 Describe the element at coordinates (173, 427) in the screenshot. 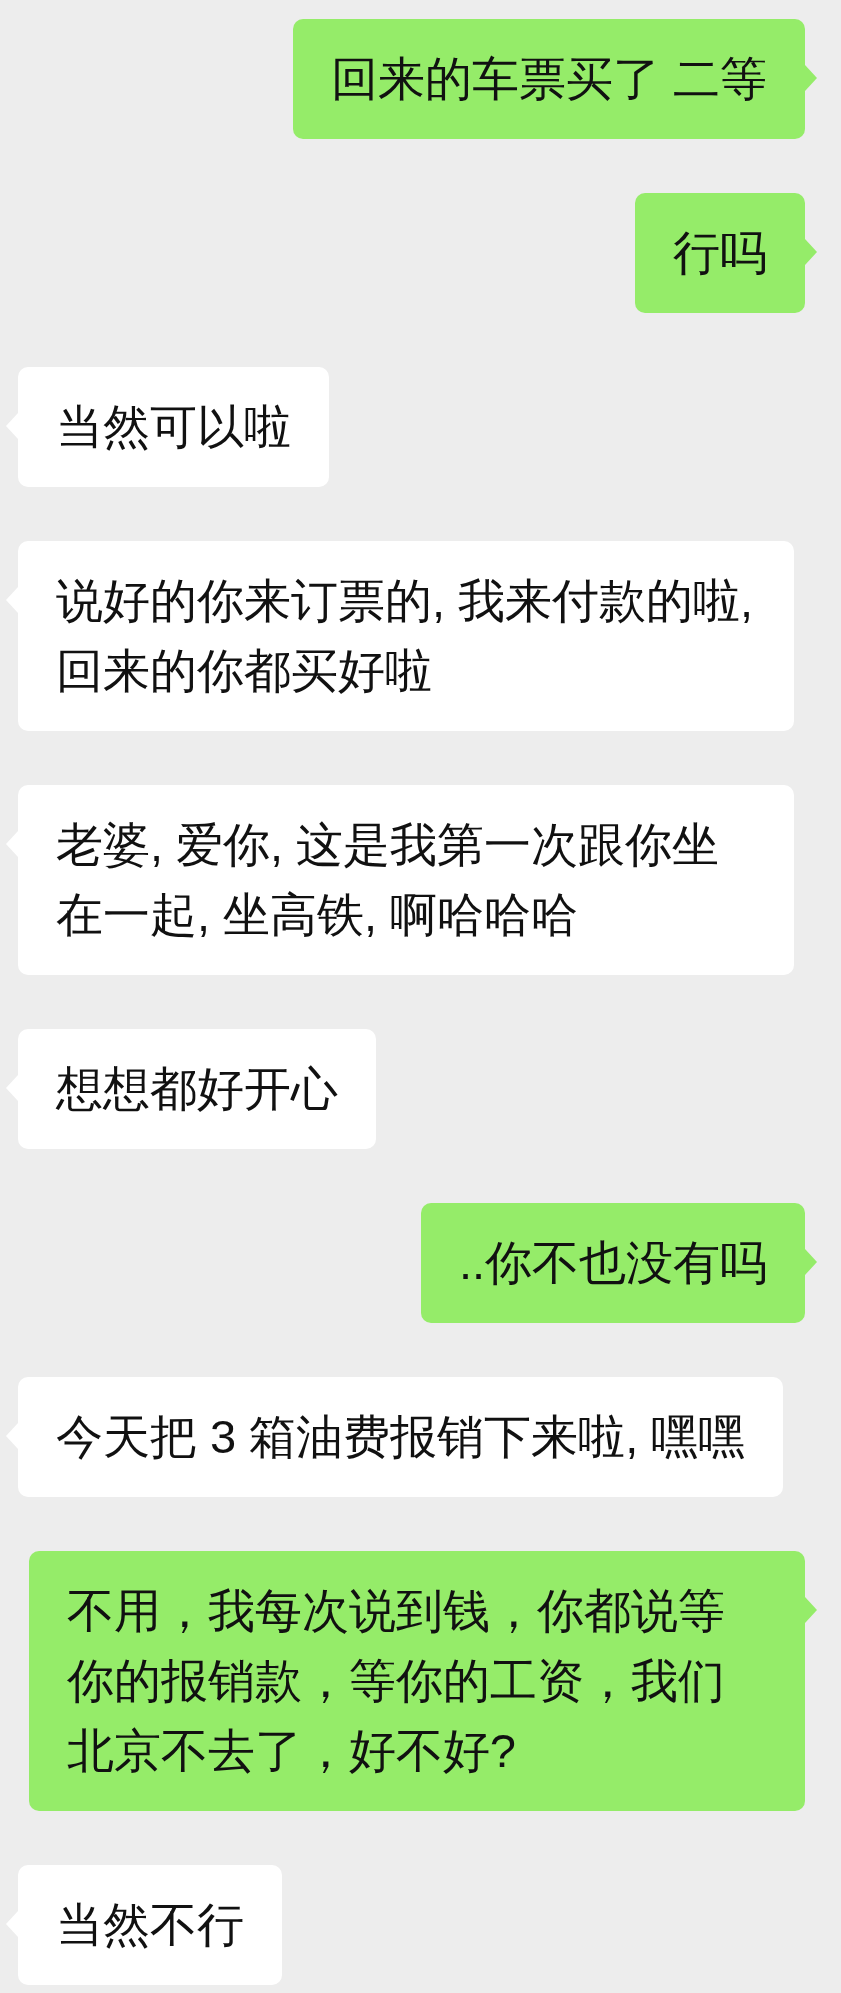

I see `message-bubble: 当然可以啦` at that location.